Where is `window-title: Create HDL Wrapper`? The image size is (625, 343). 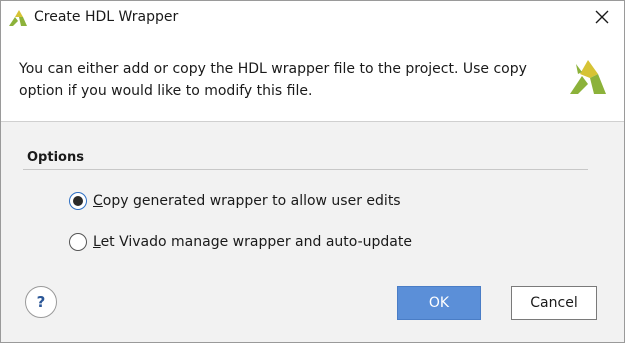 window-title: Create HDL Wrapper is located at coordinates (106, 17).